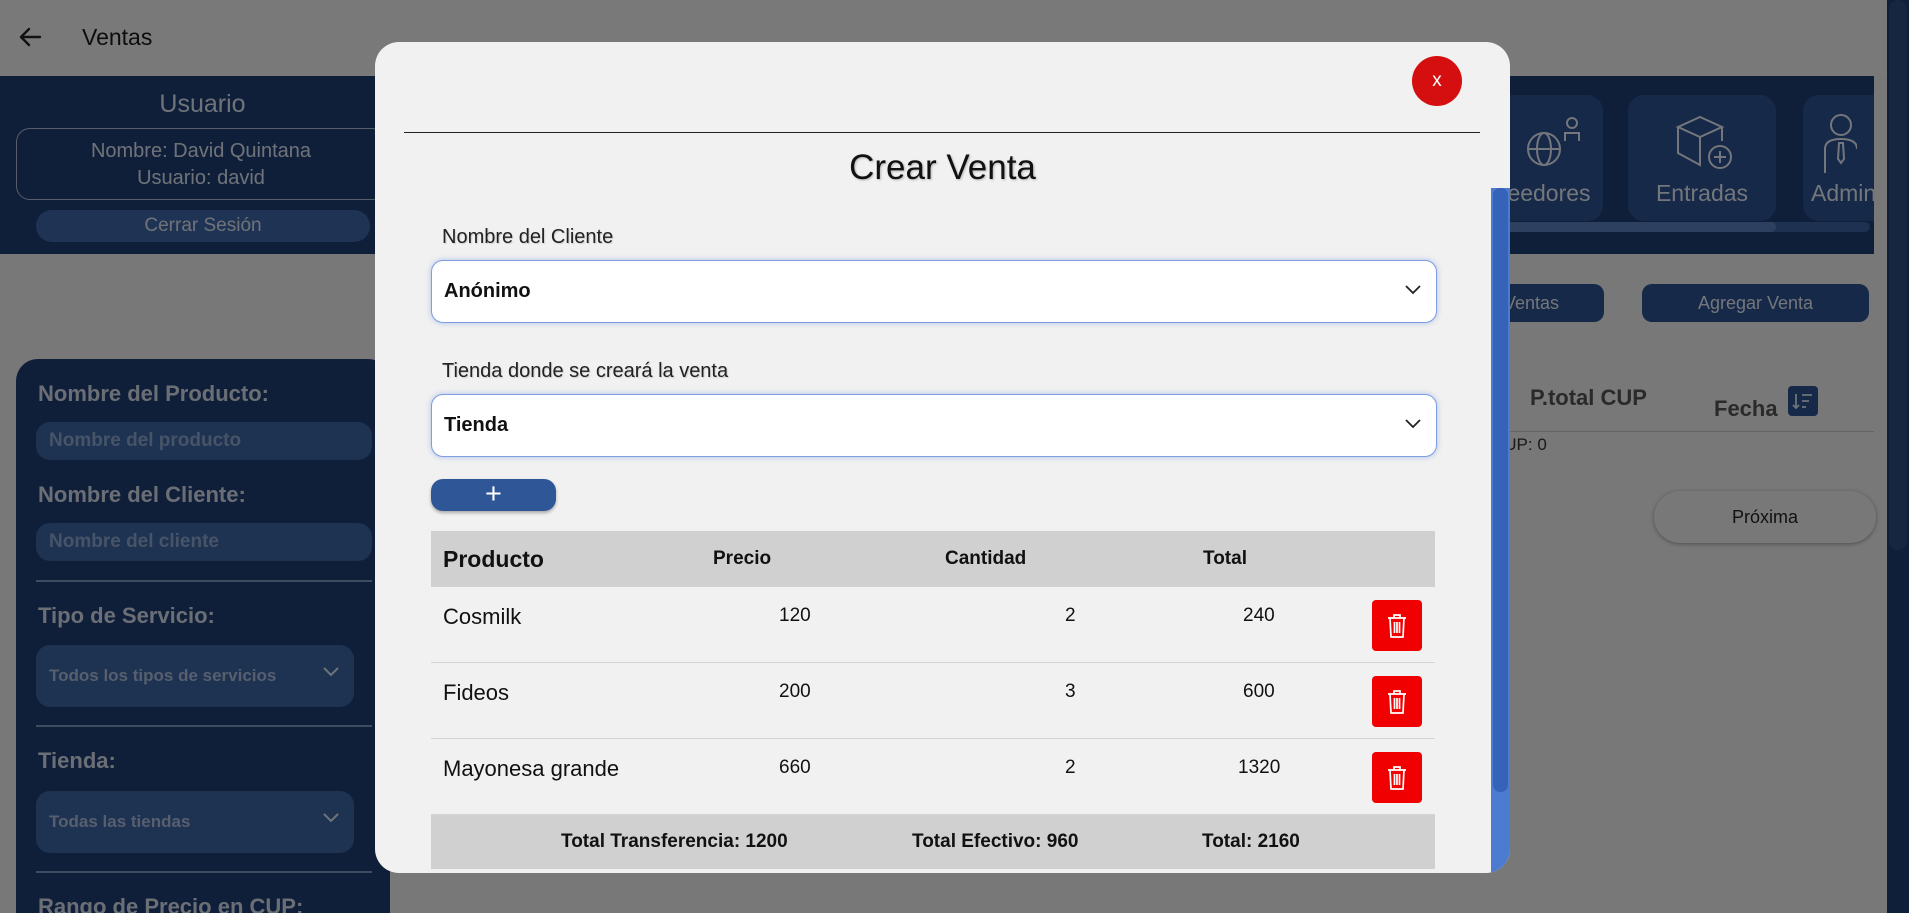 This screenshot has height=913, width=1909. I want to click on column-total: Total, so click(1225, 558).